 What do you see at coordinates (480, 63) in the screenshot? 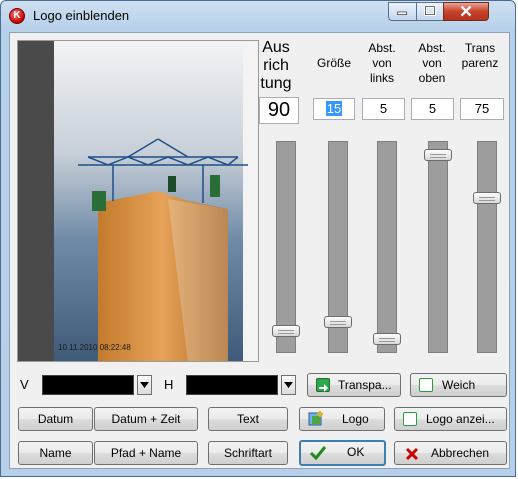
I see `header-transparenz-line2: parenz` at bounding box center [480, 63].